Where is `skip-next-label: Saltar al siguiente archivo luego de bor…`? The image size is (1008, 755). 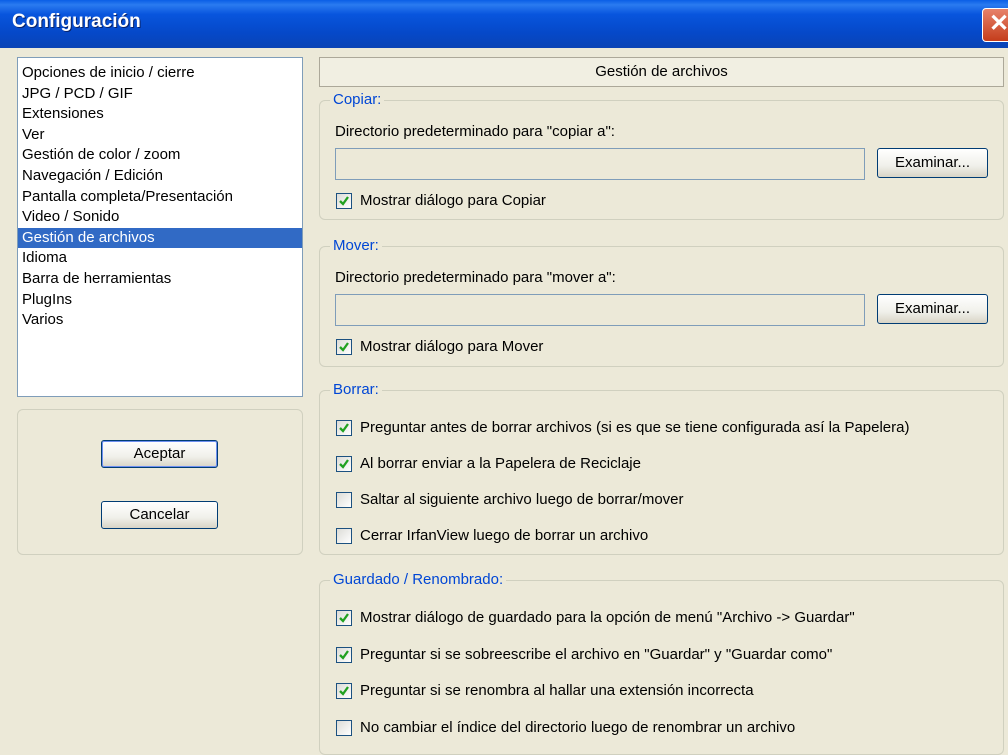 skip-next-label: Saltar al siguiente archivo luego de bor… is located at coordinates (522, 499).